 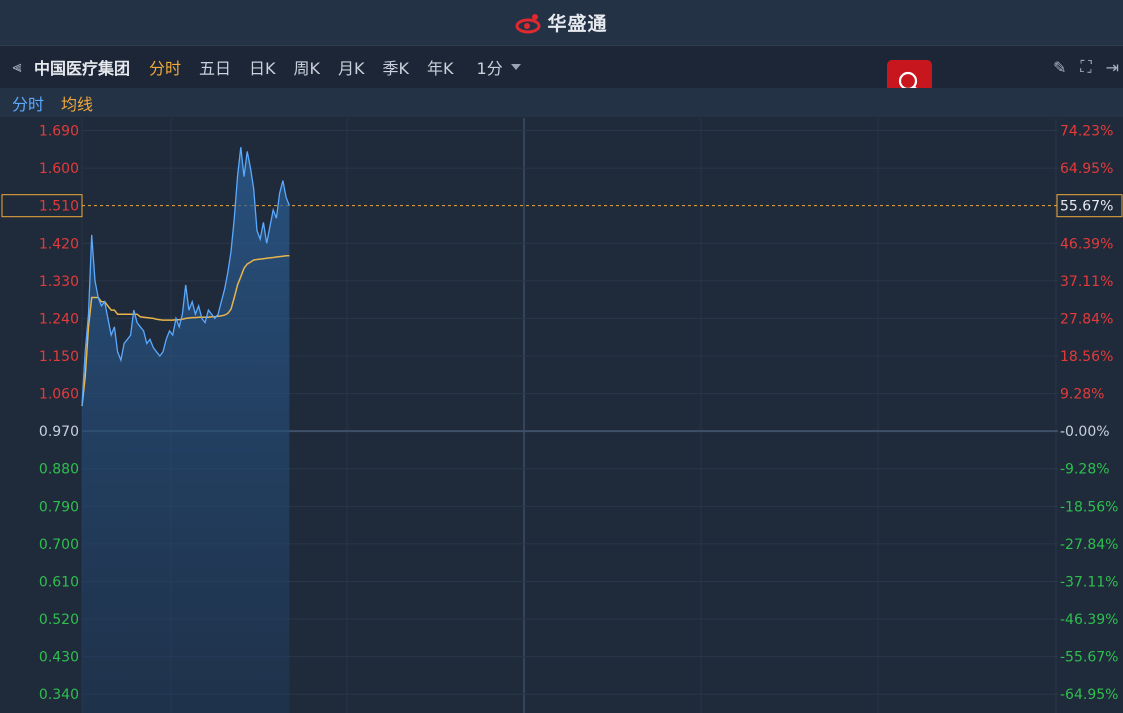 I want to click on y-tick-pct-label: 9.28%, so click(x=1082, y=395).